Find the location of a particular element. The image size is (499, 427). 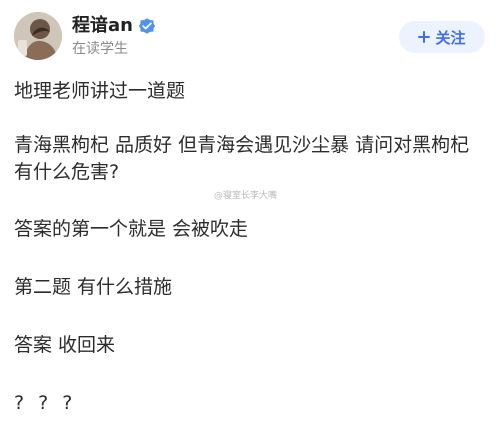

follow-button: 关注 is located at coordinates (442, 37).